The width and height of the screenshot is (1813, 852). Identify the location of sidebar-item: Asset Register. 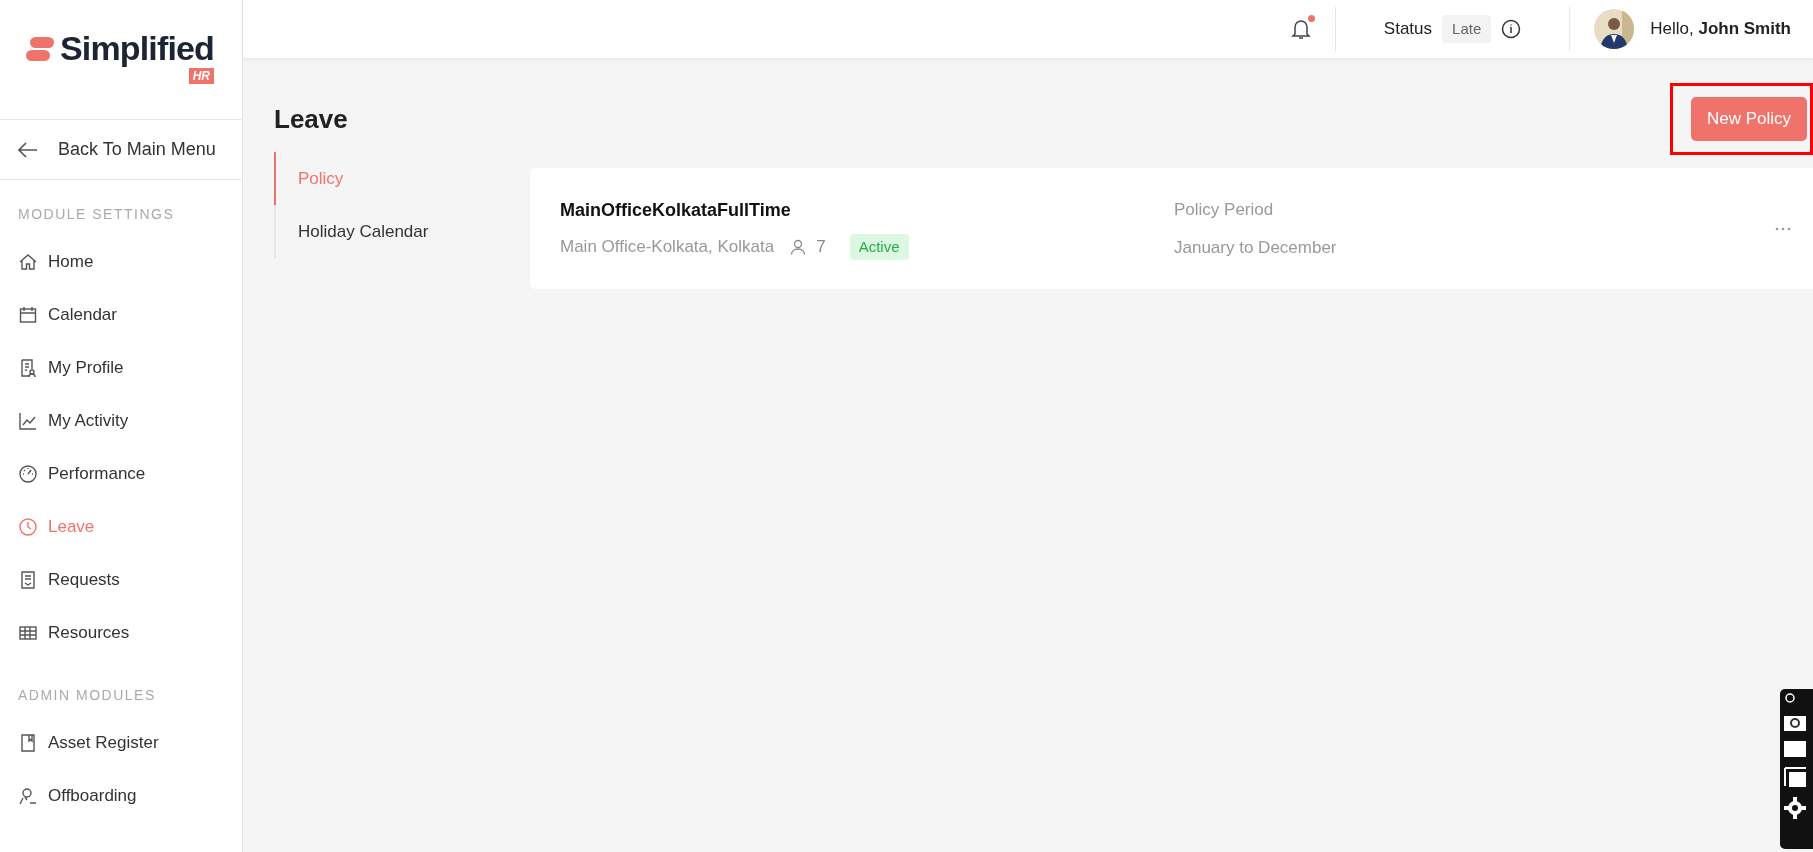
(121, 742).